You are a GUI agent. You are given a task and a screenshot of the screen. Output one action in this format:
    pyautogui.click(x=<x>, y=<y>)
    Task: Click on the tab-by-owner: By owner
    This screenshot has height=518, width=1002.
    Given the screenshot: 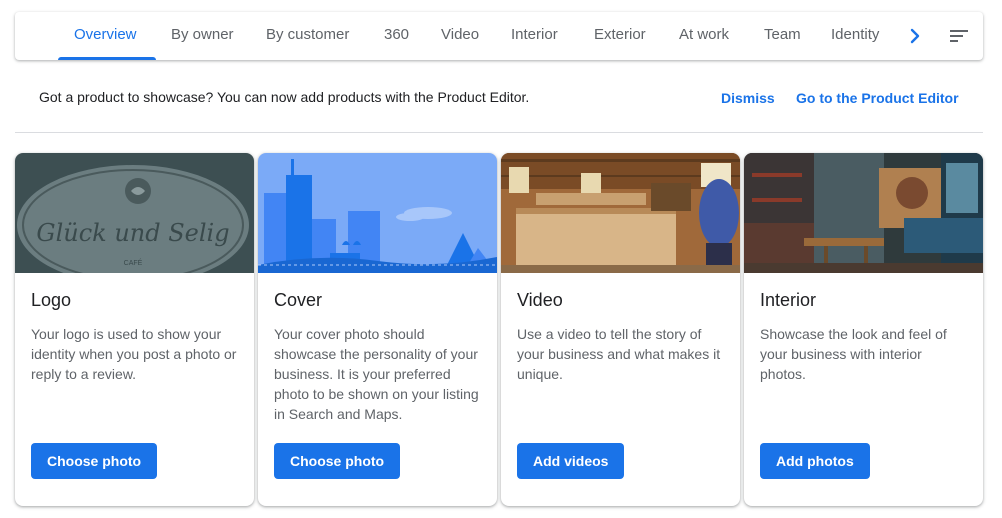 What is the action you would take?
    pyautogui.click(x=202, y=36)
    